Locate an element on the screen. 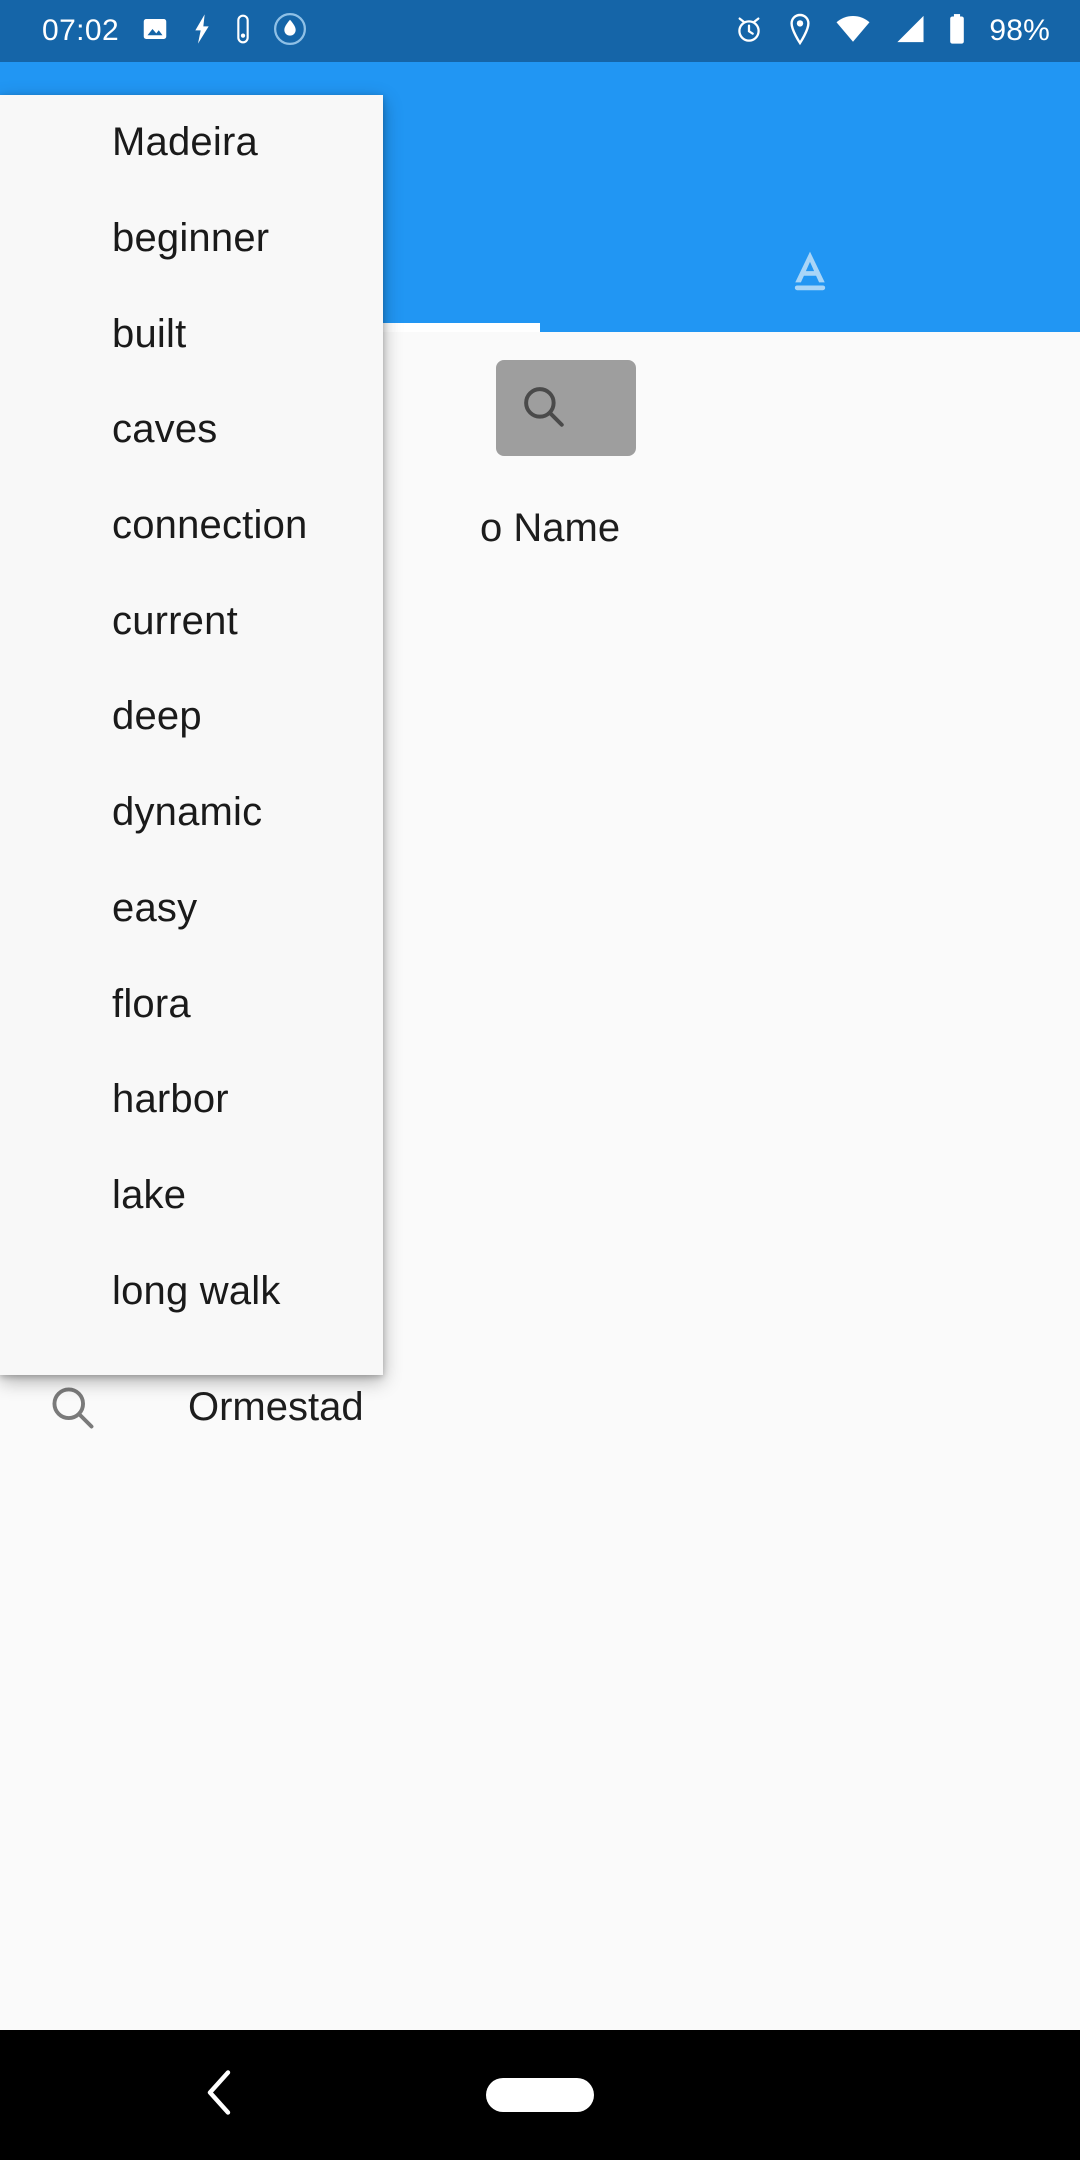 This screenshot has width=1080, height=2160. image-icon is located at coordinates (155, 31).